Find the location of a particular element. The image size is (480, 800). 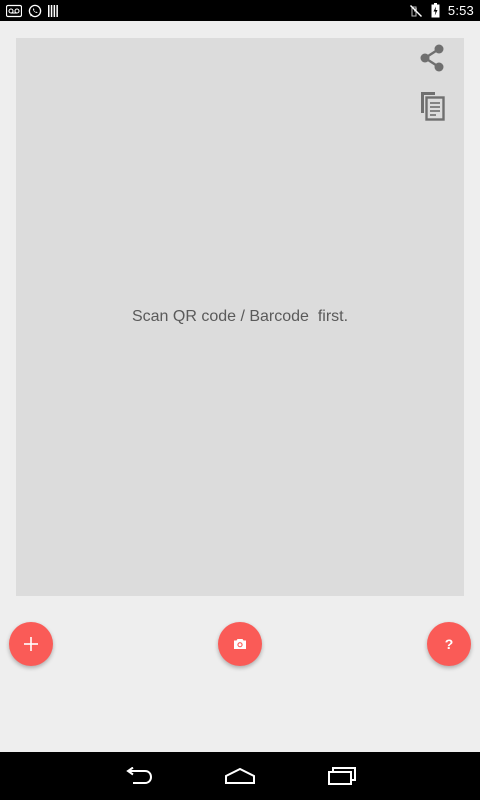

recents-icon is located at coordinates (342, 776).